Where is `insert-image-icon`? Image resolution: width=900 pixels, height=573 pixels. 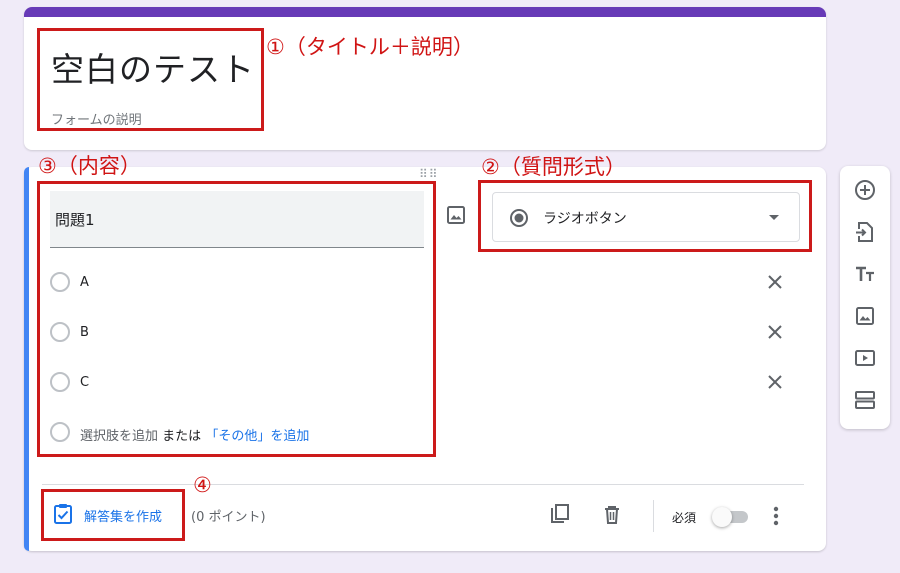 insert-image-icon is located at coordinates (456, 215).